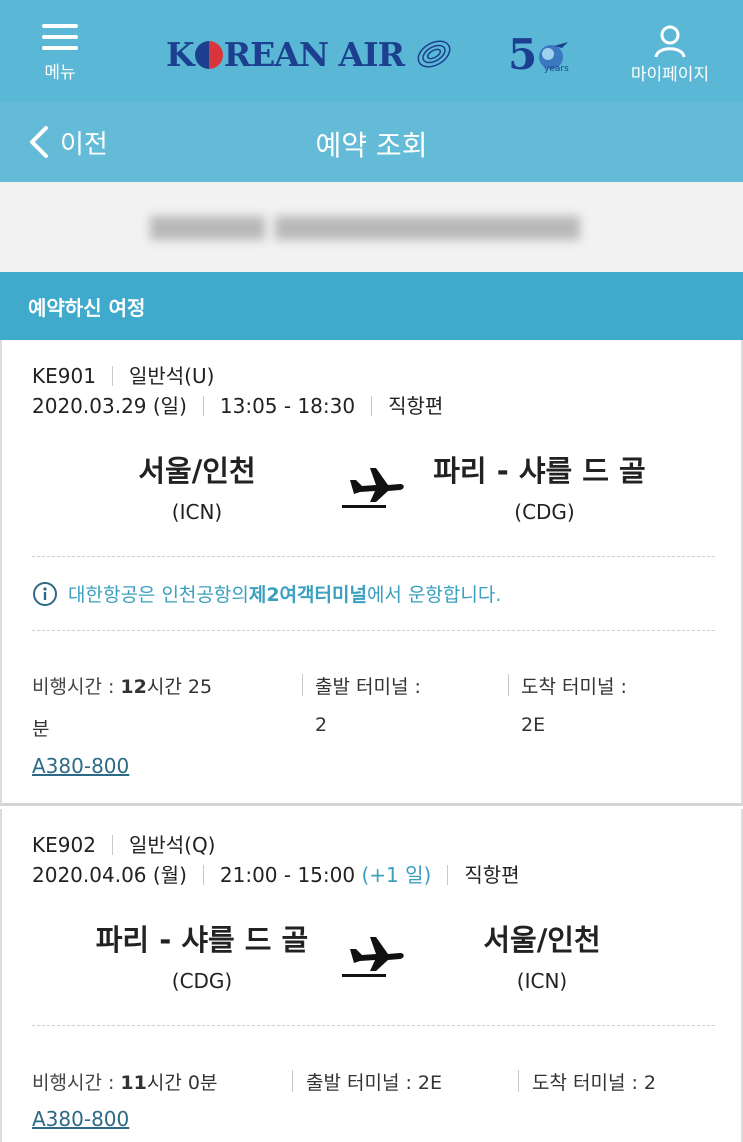  Describe the element at coordinates (533, 725) in the screenshot. I see `arrival-terminal-value: 2E` at that location.